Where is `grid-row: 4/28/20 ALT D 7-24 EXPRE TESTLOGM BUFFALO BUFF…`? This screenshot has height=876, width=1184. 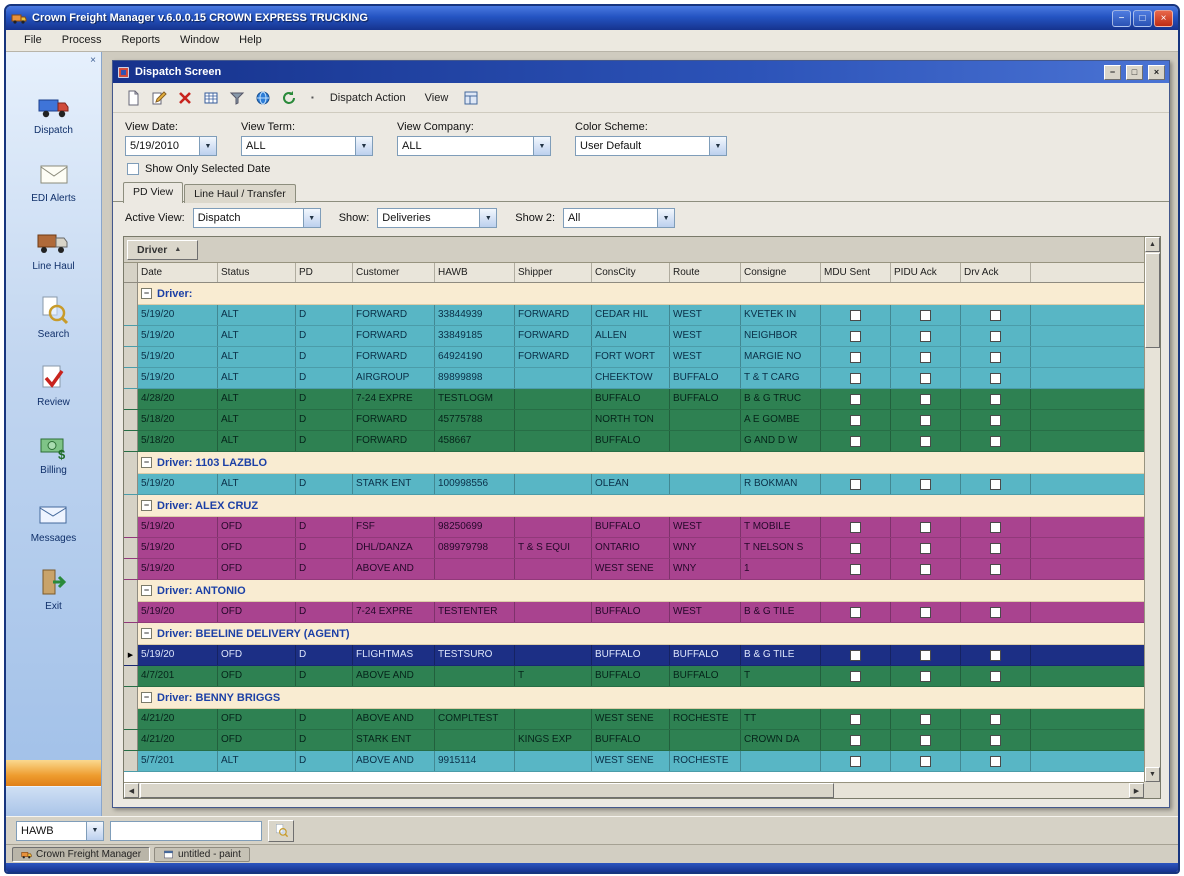 grid-row: 4/28/20 ALT D 7-24 EXPRE TESTLOGM BUFFALO BUFF… is located at coordinates (634, 399).